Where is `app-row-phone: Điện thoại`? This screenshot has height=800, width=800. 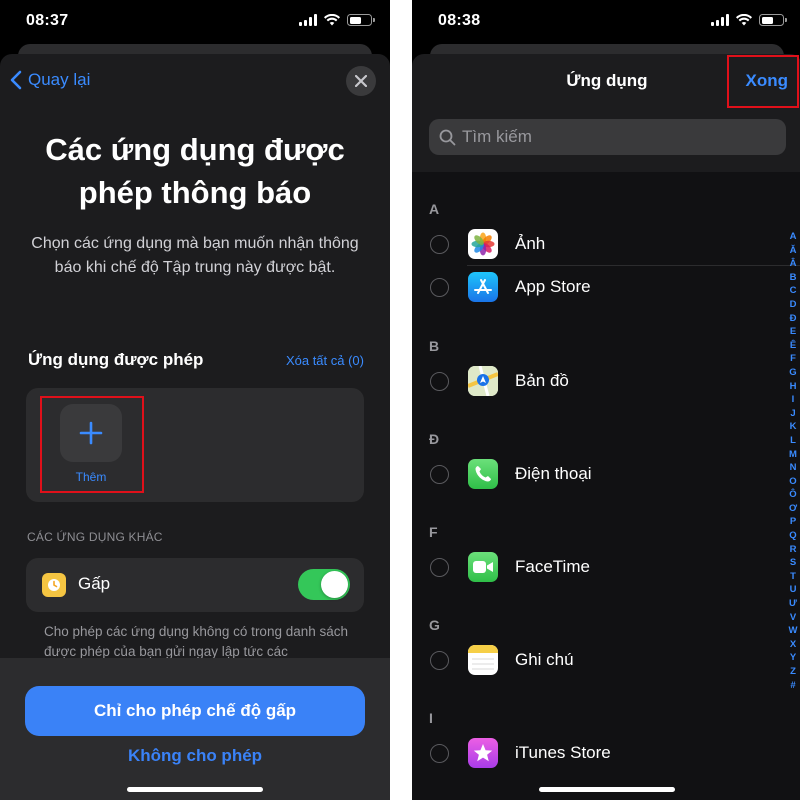
app-row-phone: Điện thoại is located at coordinates (606, 473).